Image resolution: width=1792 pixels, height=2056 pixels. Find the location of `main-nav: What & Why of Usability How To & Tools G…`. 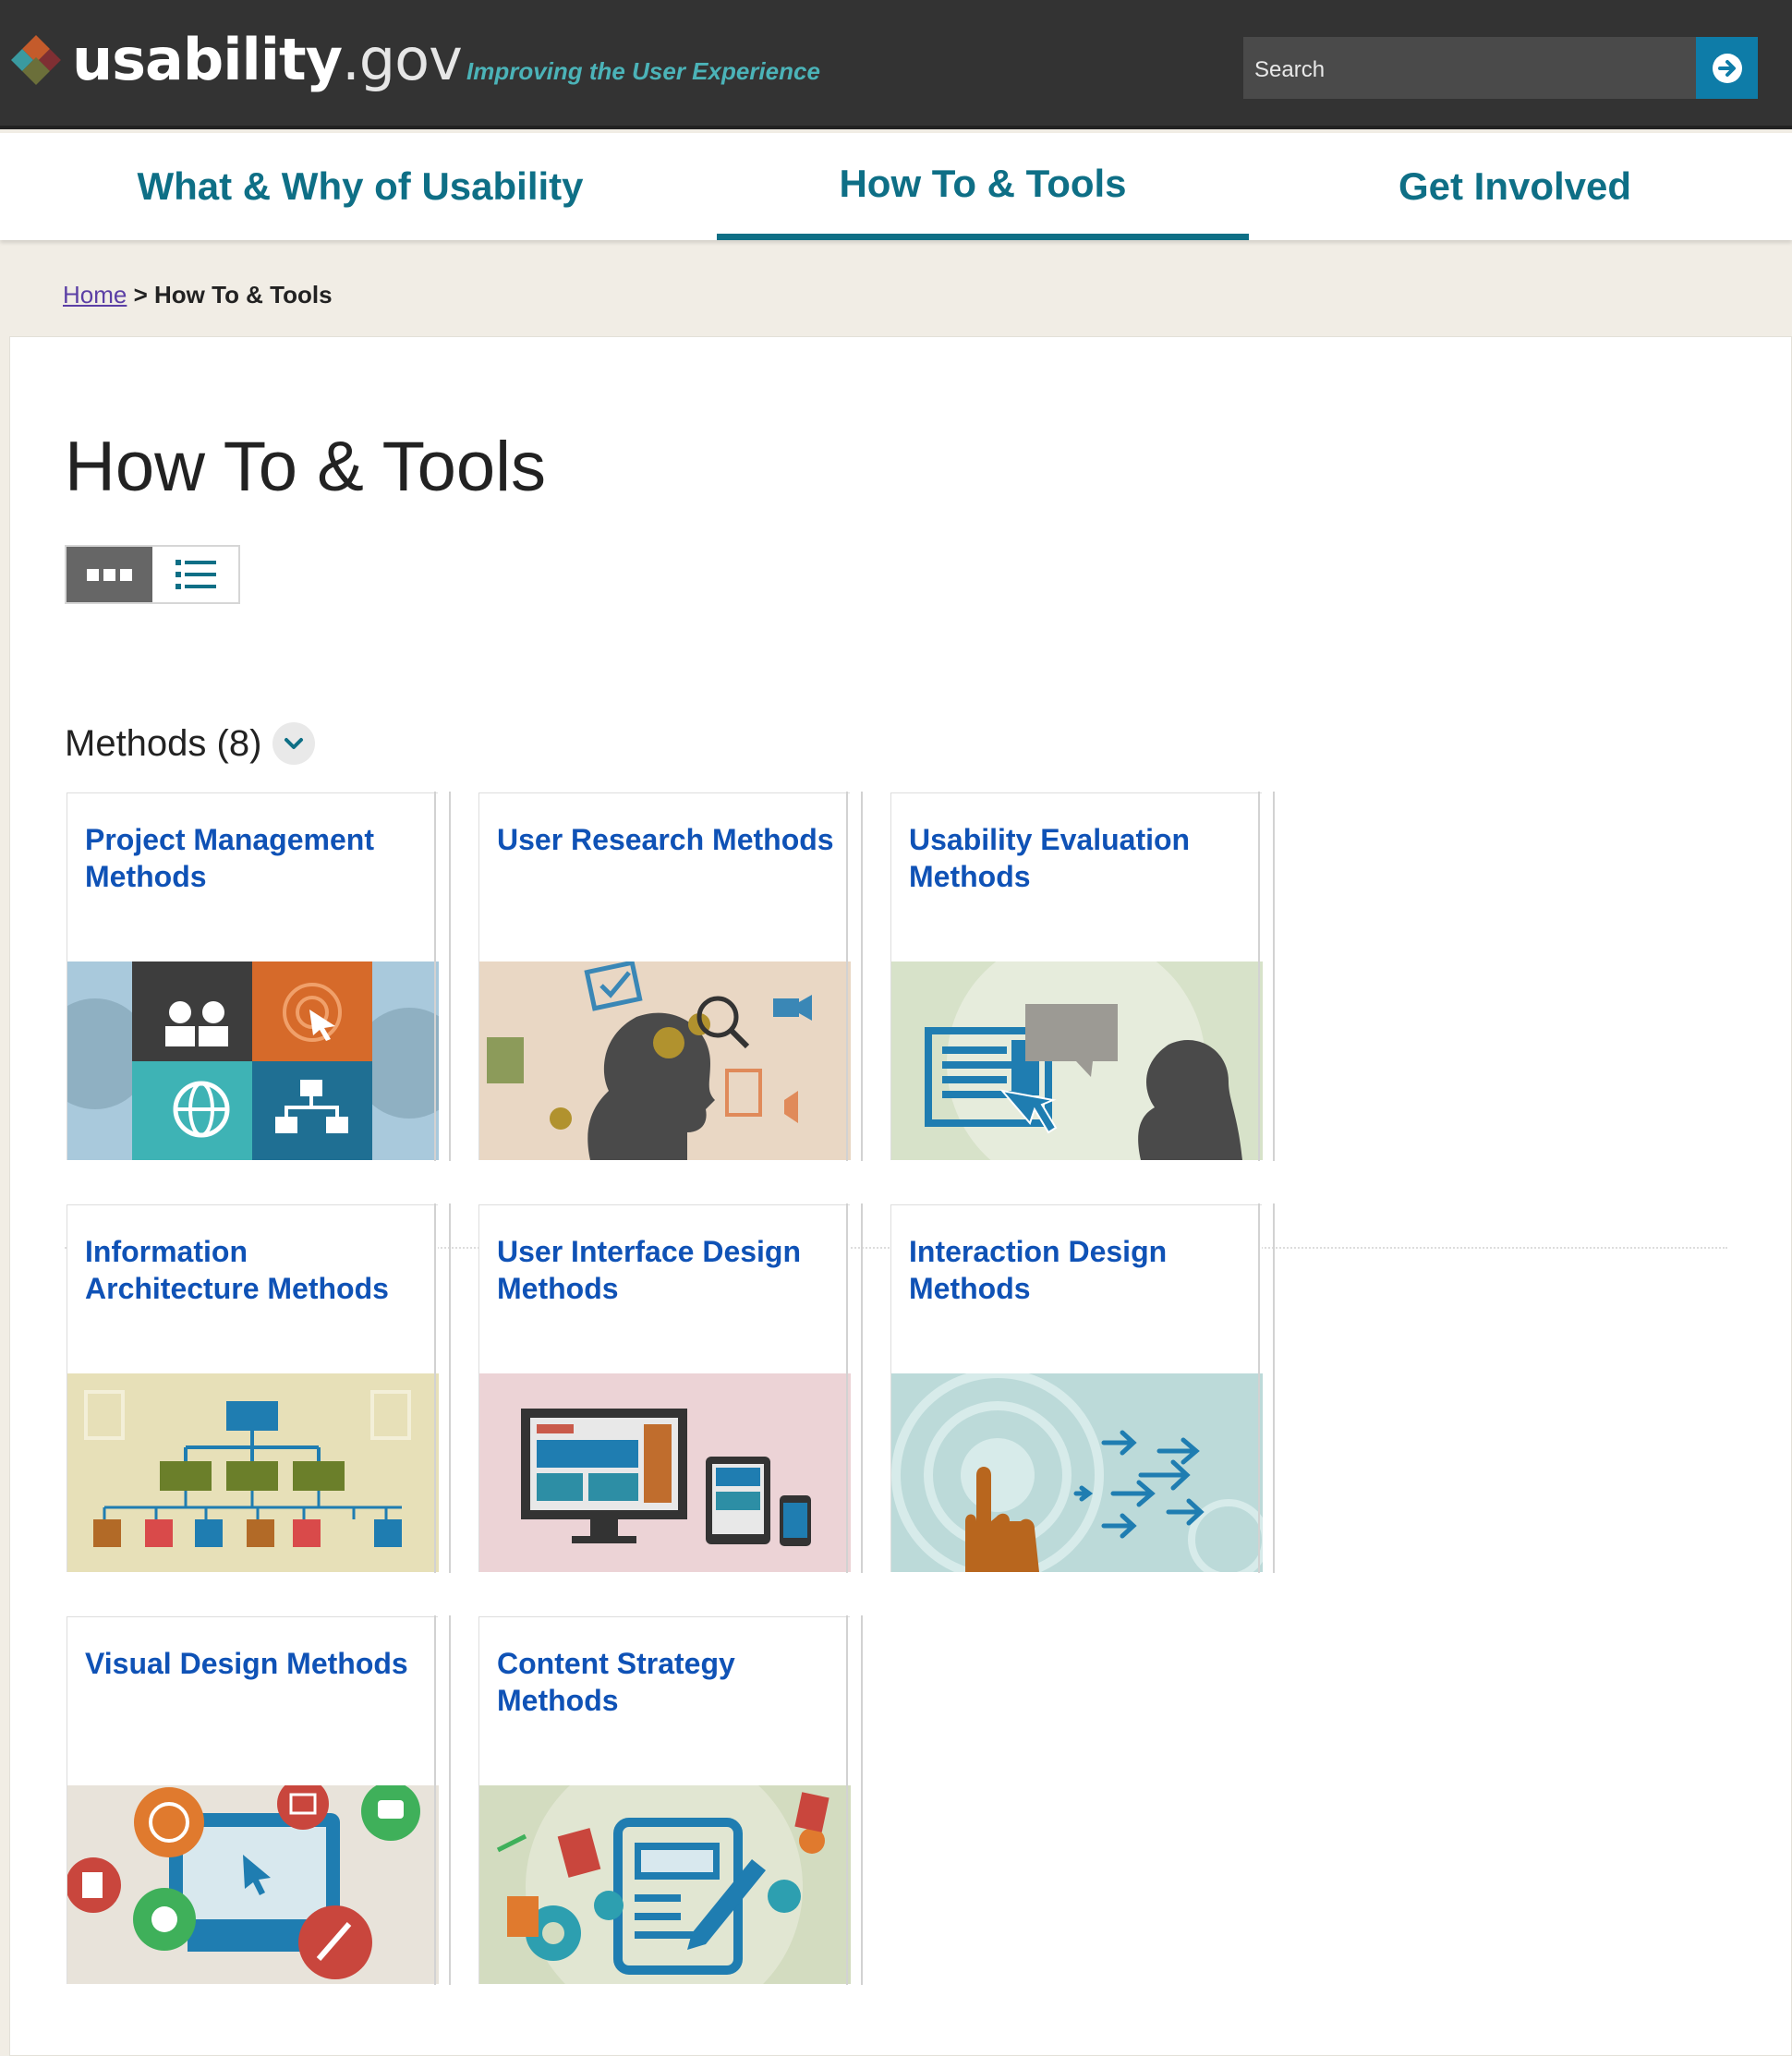

main-nav: What & Why of Usability How To & Tools G… is located at coordinates (896, 186).